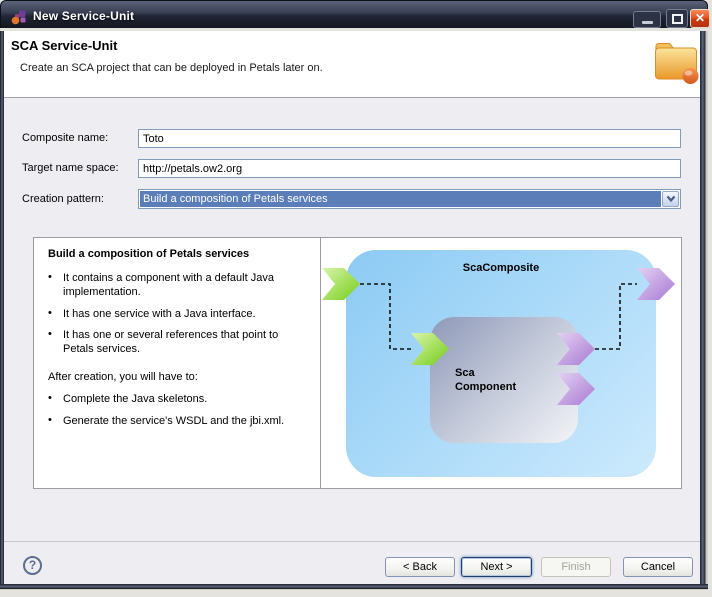 This screenshot has width=712, height=597. What do you see at coordinates (354, 587) in the screenshot?
I see `window-frame-bottom` at bounding box center [354, 587].